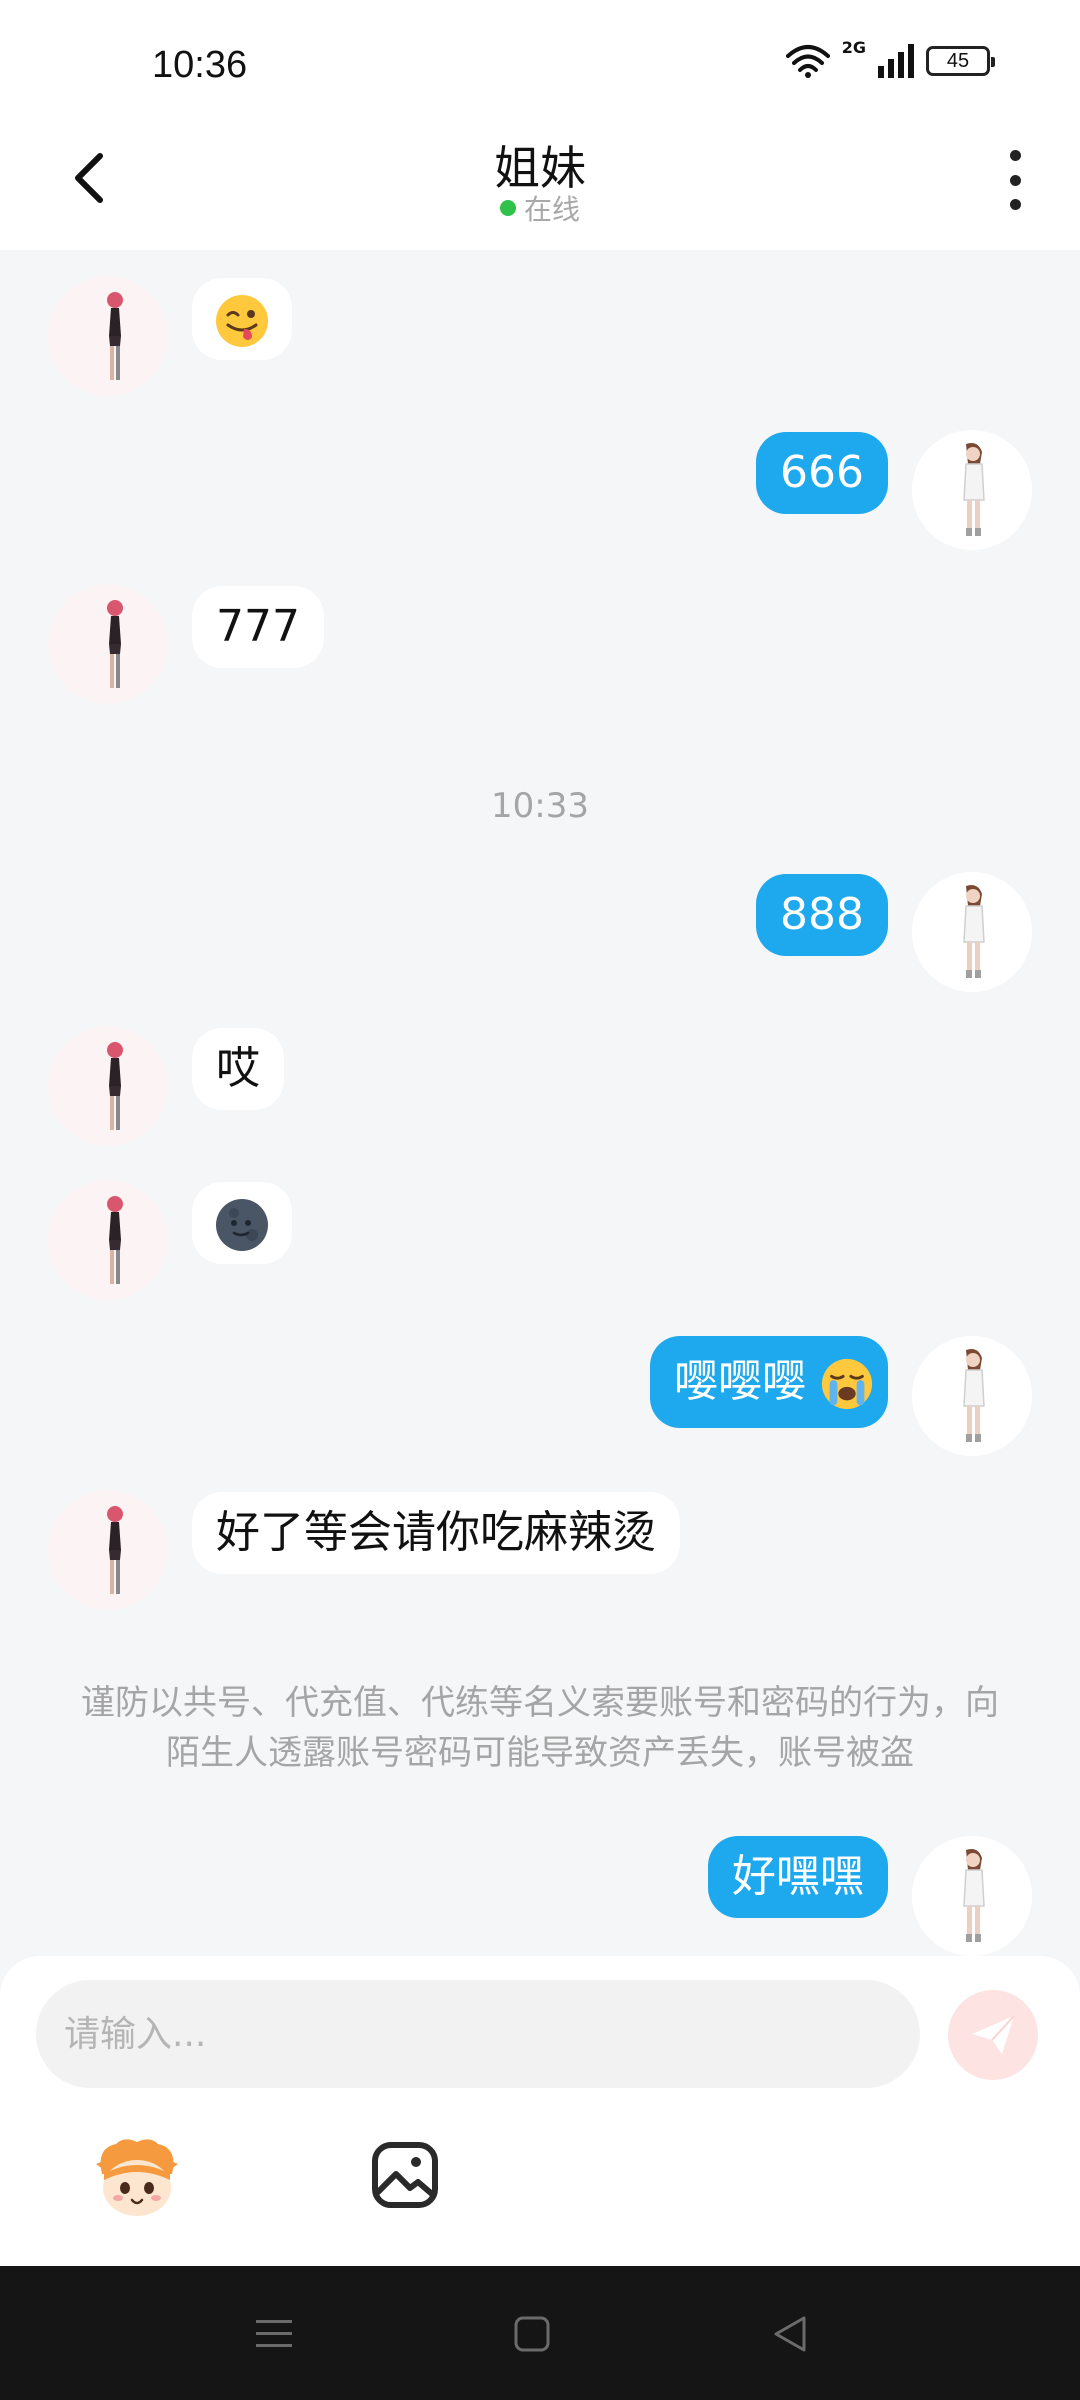 The image size is (1080, 2400). I want to click on wifi-icon, so click(807, 61).